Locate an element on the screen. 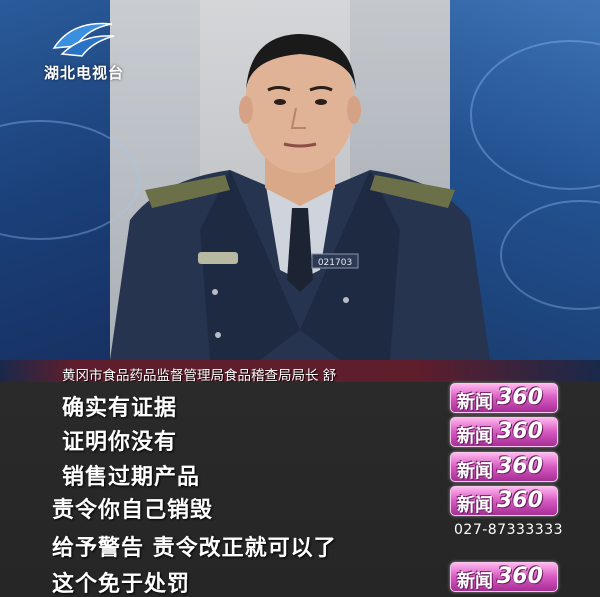  subtitle-line: 证明你没有 is located at coordinates (120, 442).